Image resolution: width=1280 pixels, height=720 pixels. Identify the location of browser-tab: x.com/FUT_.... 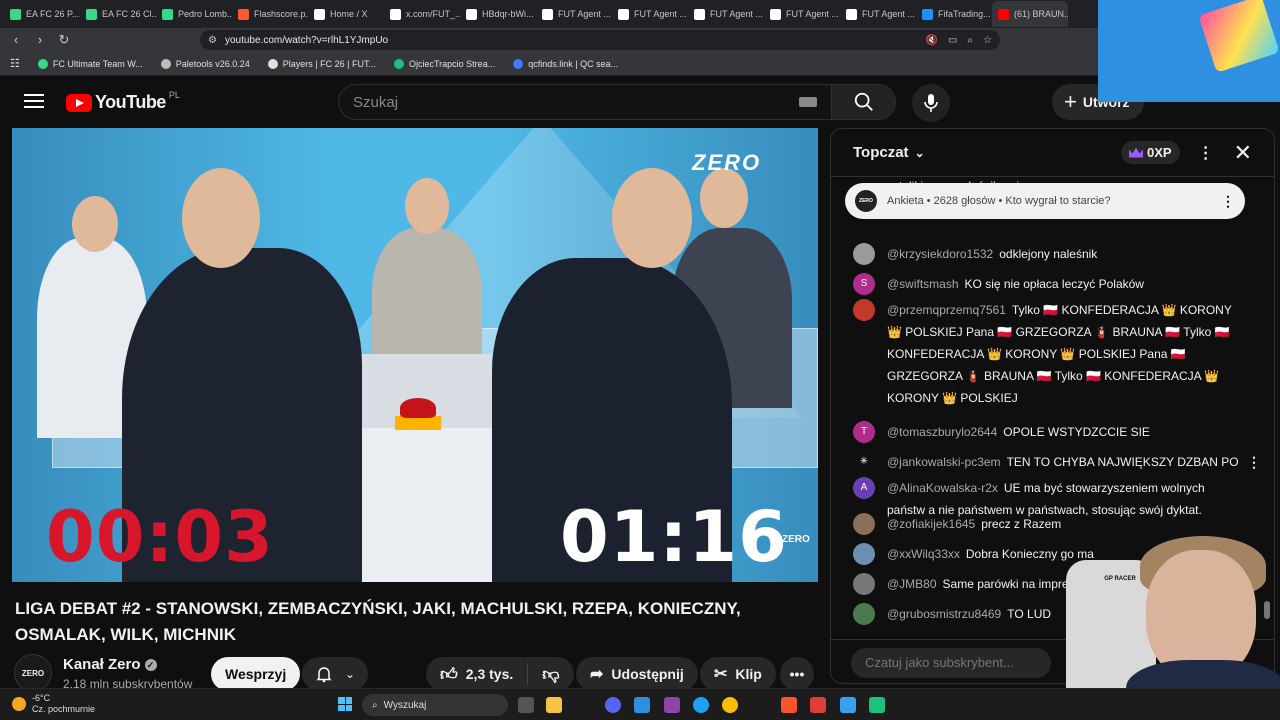
(422, 14).